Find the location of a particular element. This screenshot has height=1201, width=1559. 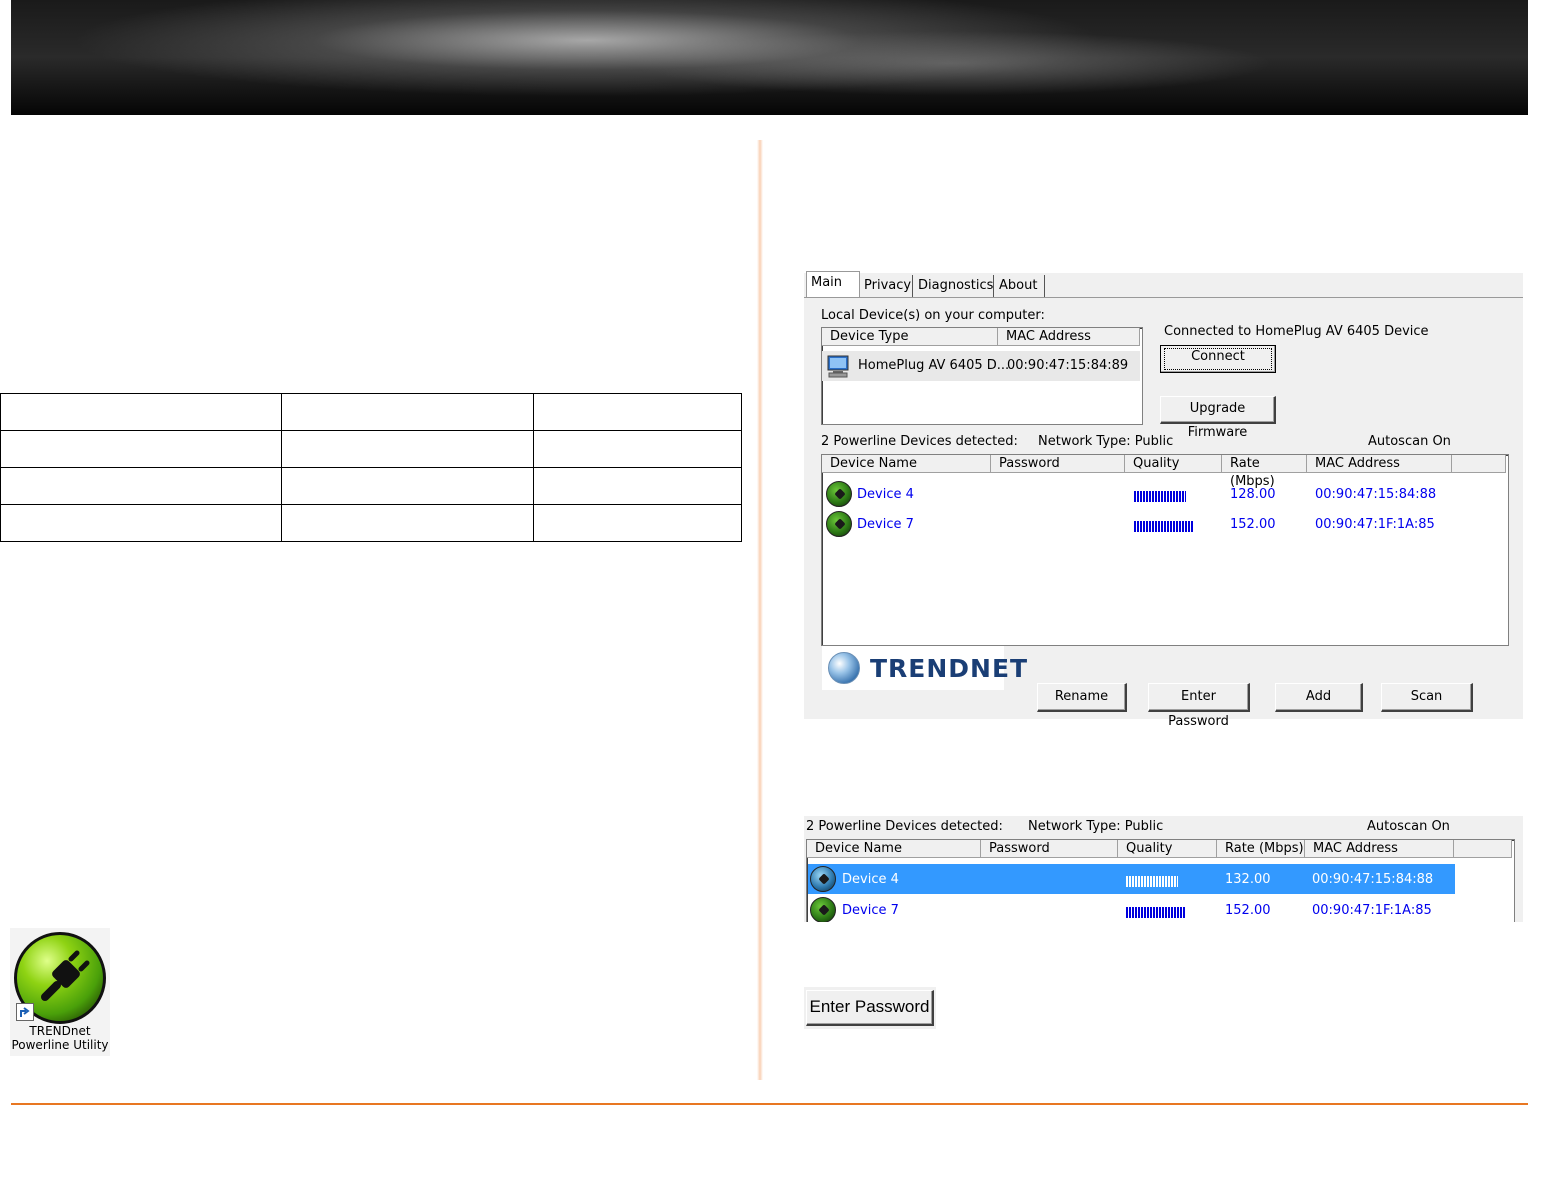

add-button: Add is located at coordinates (1319, 697).